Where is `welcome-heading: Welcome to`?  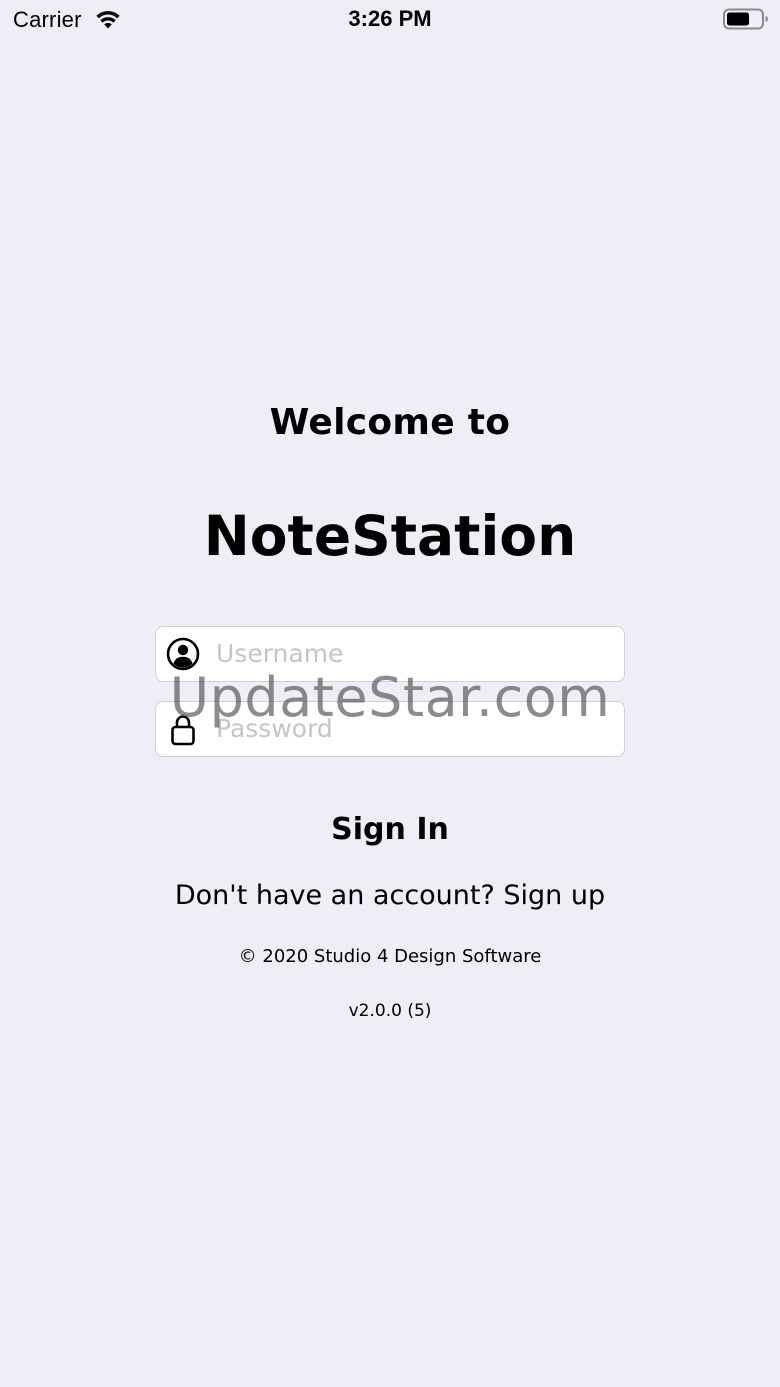 welcome-heading: Welcome to is located at coordinates (390, 422).